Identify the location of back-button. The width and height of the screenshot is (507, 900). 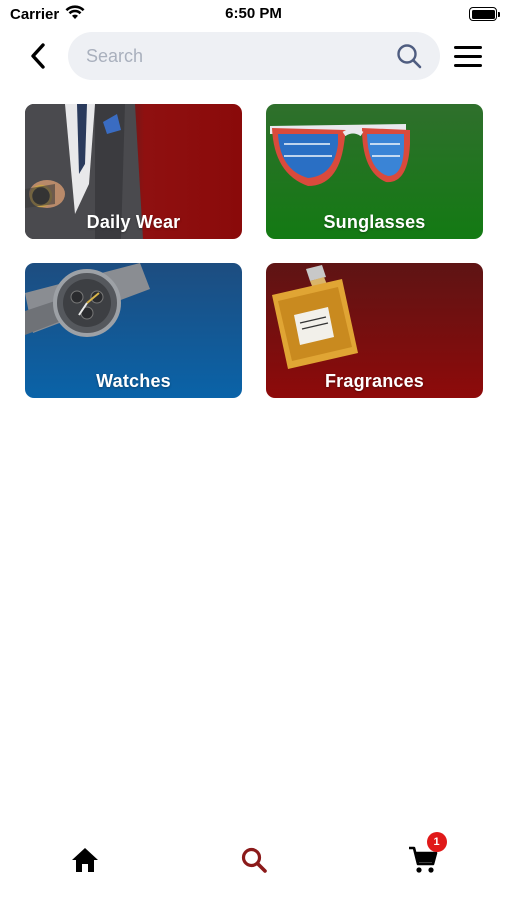
(38, 56).